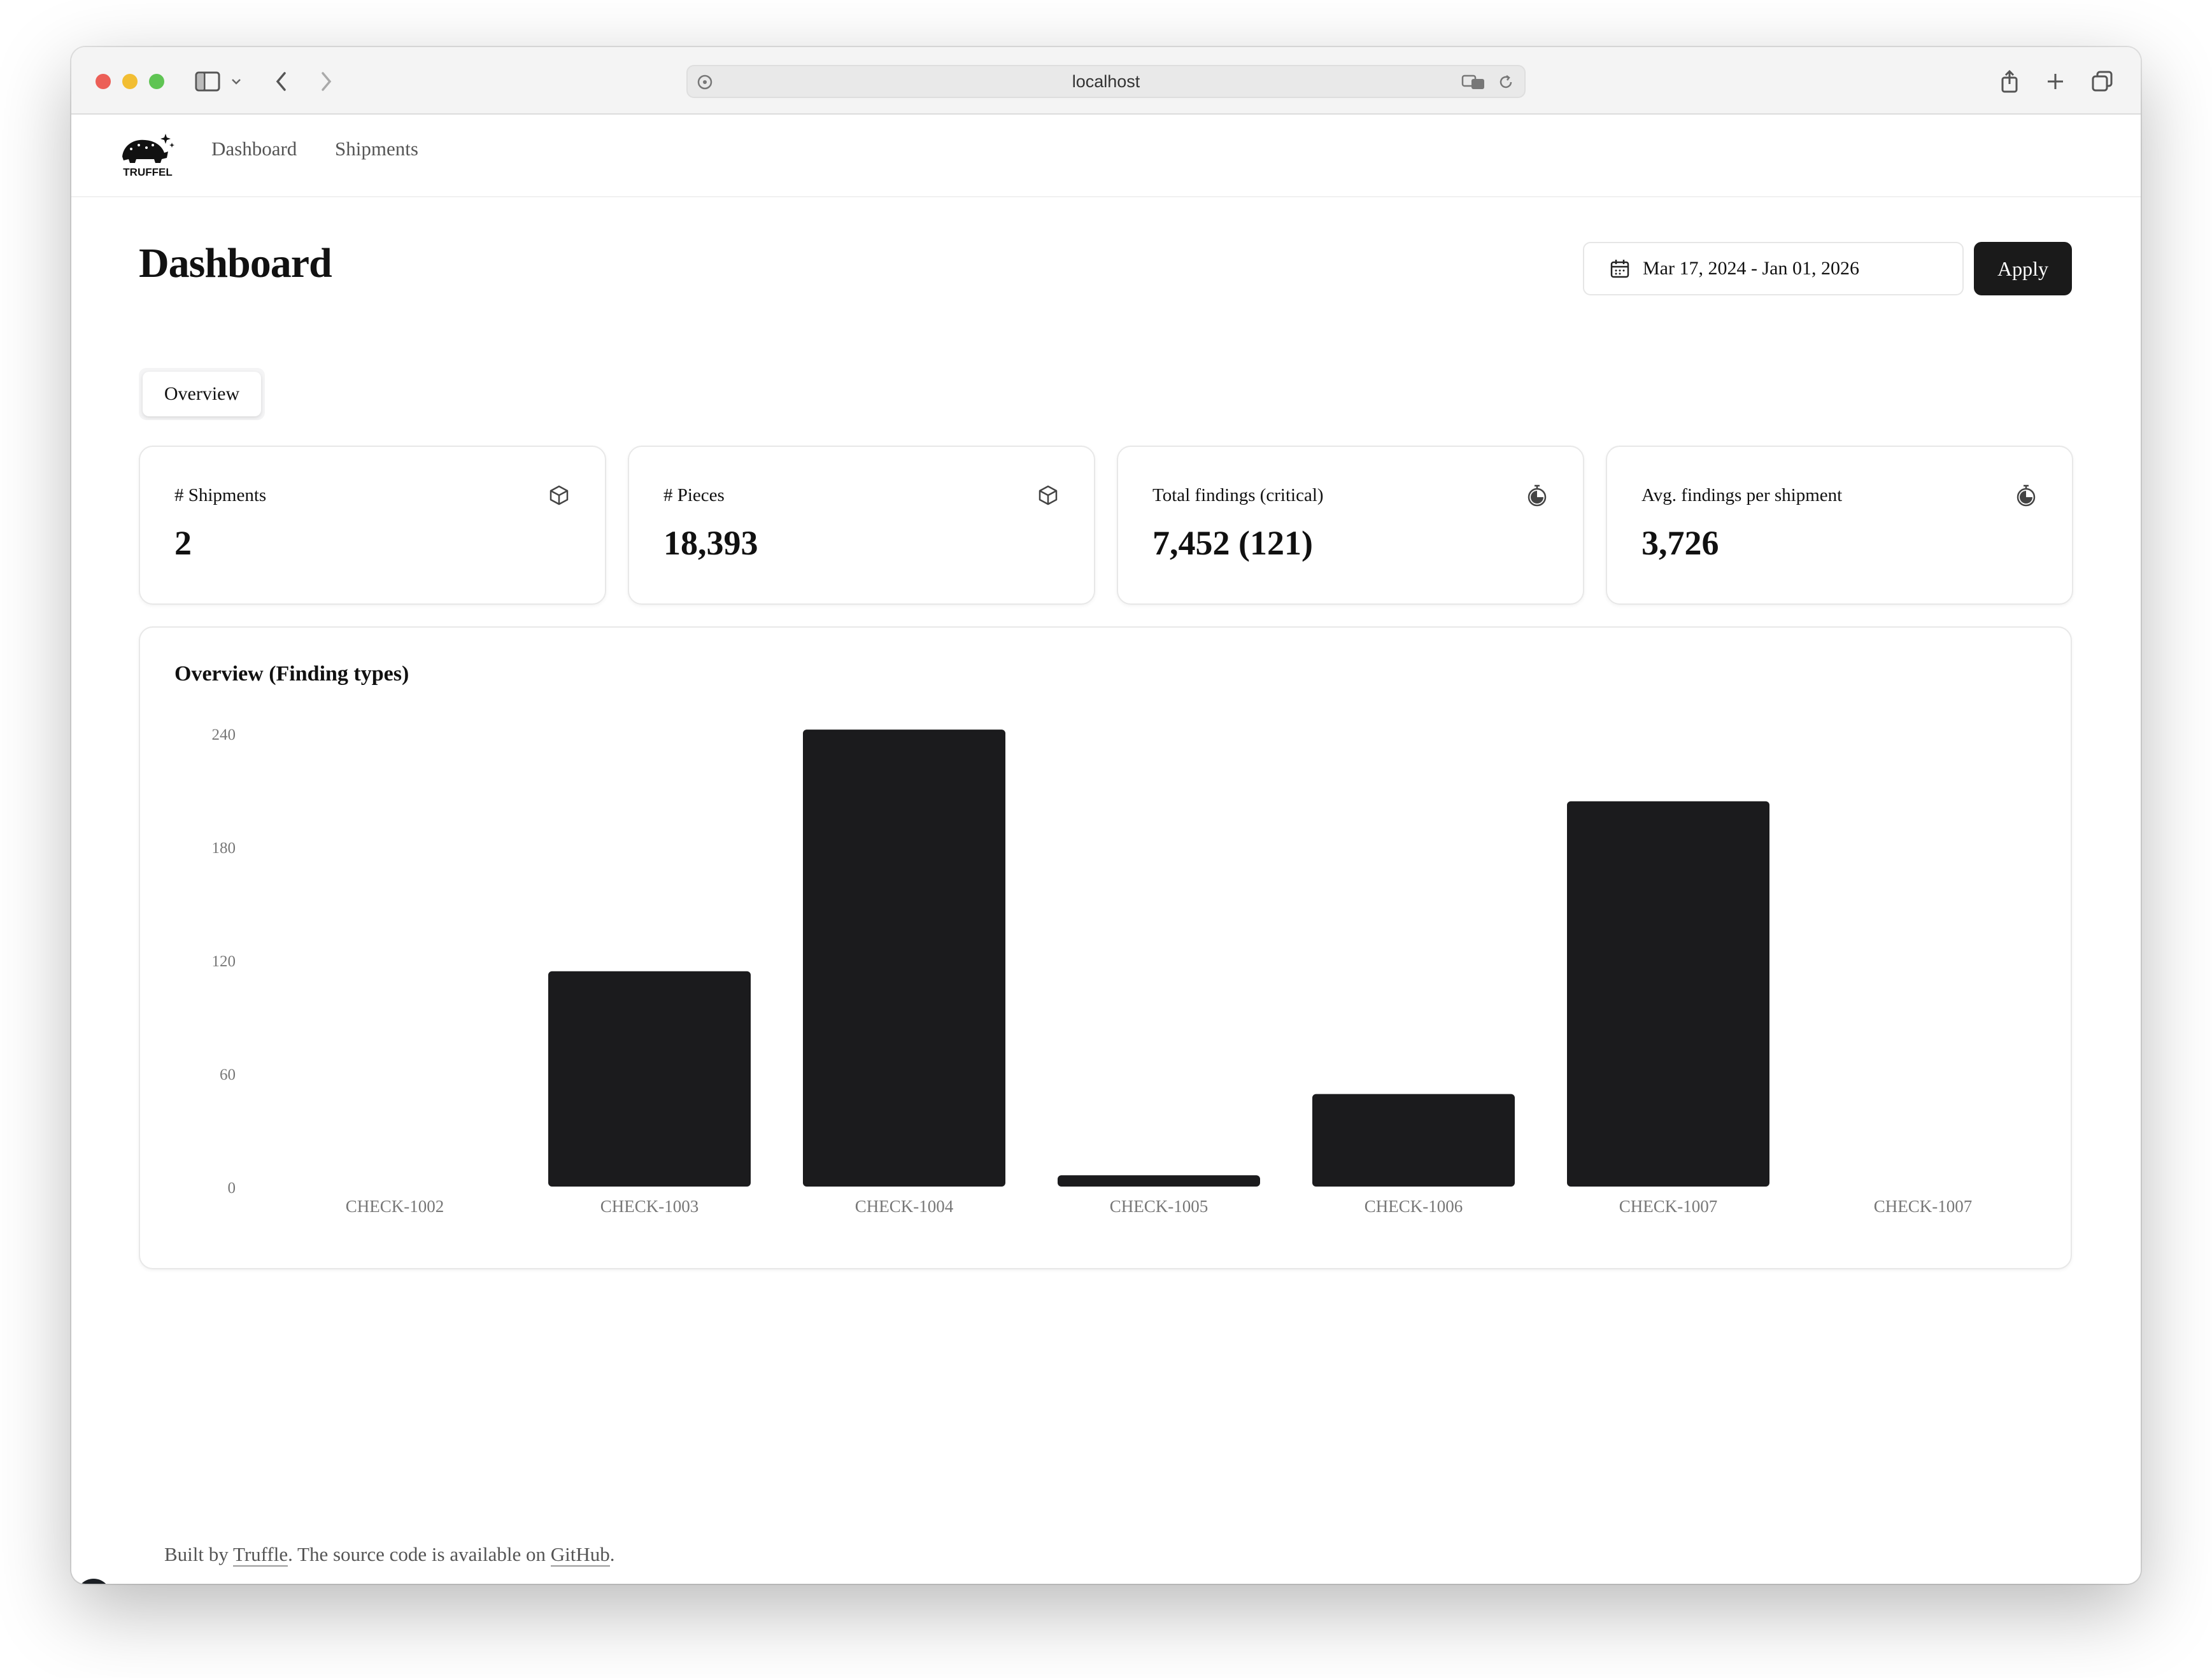  I want to click on y-tick-label: 240, so click(224, 735).